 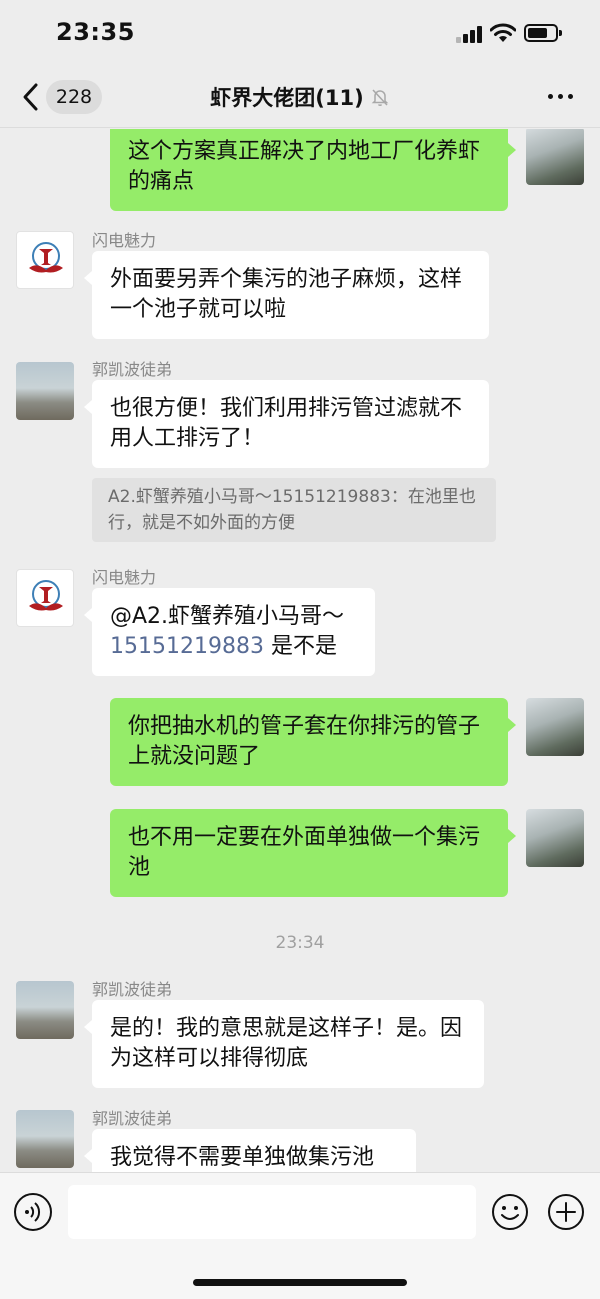 What do you see at coordinates (287, 98) in the screenshot?
I see `chat-title-text: 虾界大佬团(11)` at bounding box center [287, 98].